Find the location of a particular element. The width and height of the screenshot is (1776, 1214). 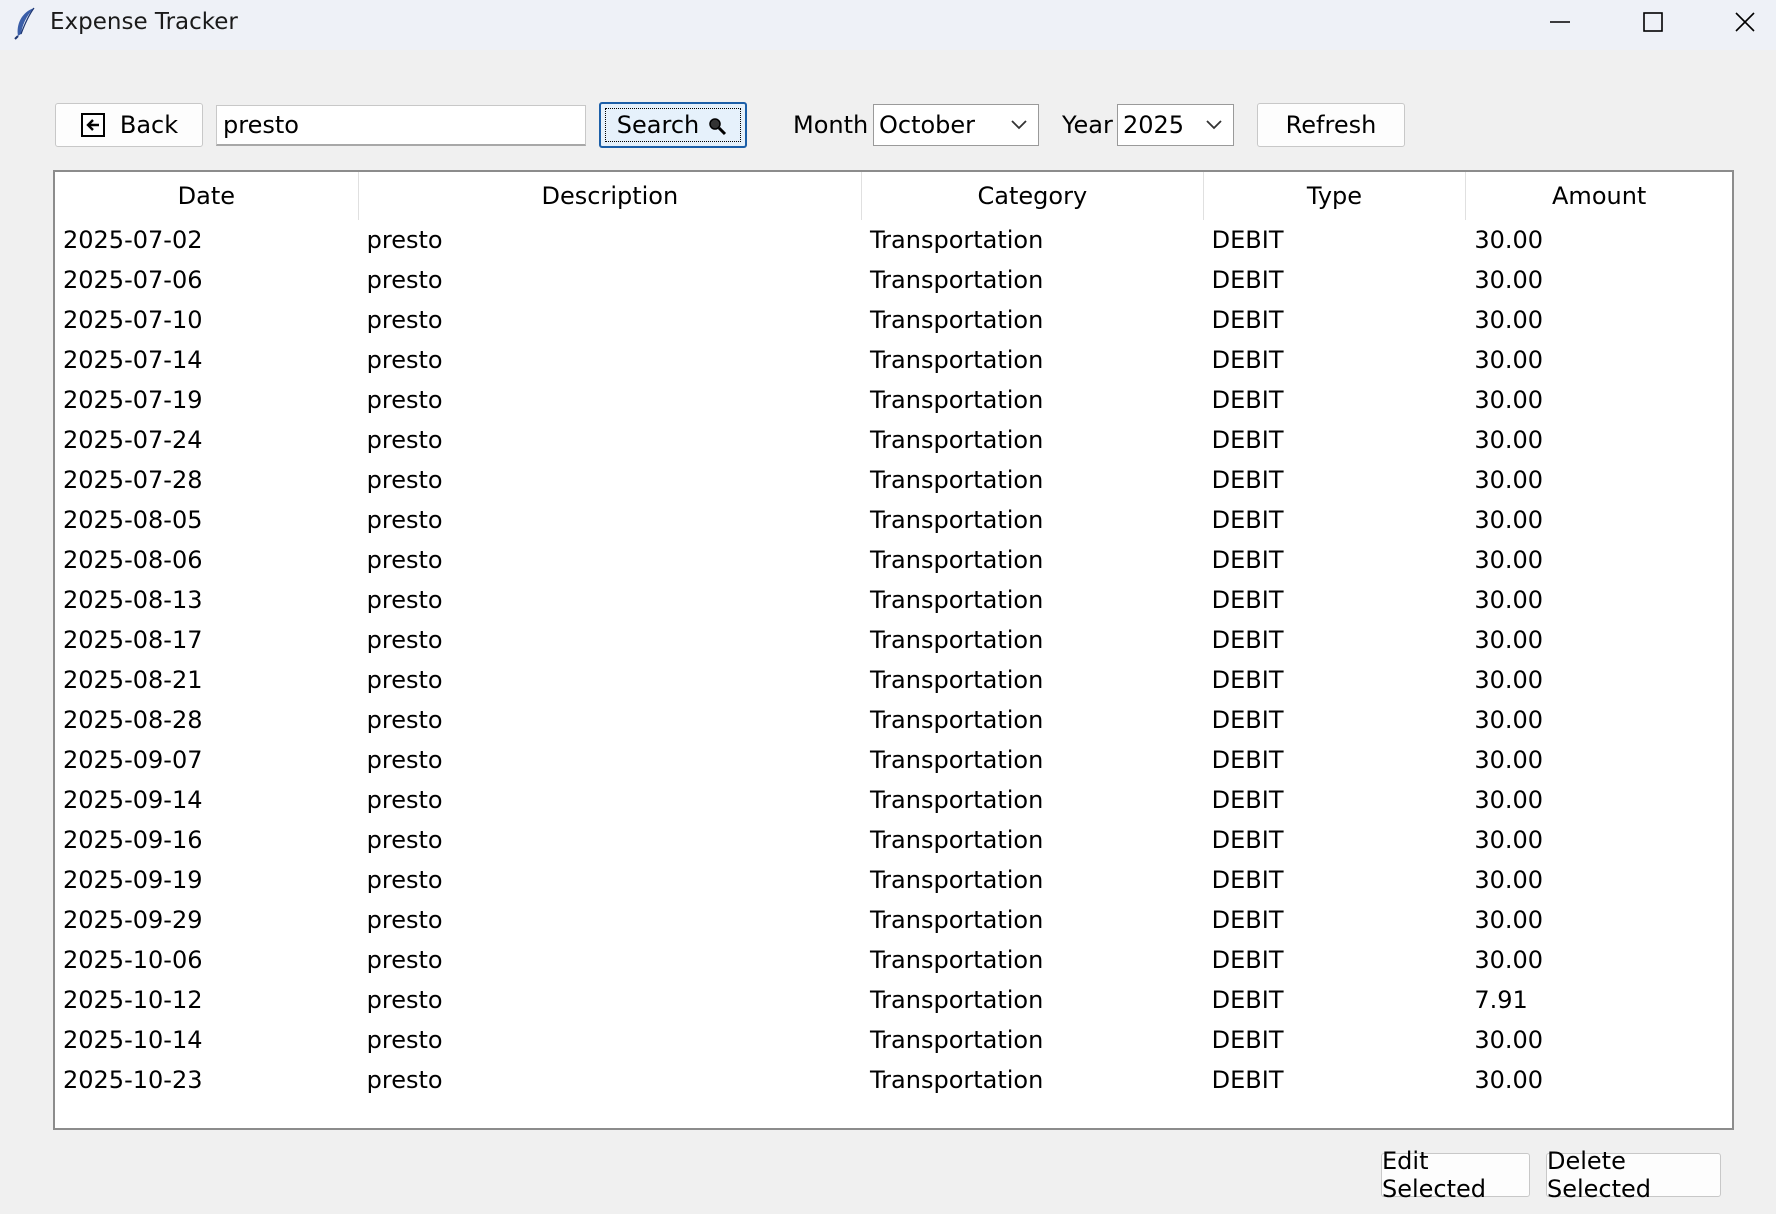

table-row: 2025-07-10 presto Transportation DEBIT 30.00 is located at coordinates (893, 320).